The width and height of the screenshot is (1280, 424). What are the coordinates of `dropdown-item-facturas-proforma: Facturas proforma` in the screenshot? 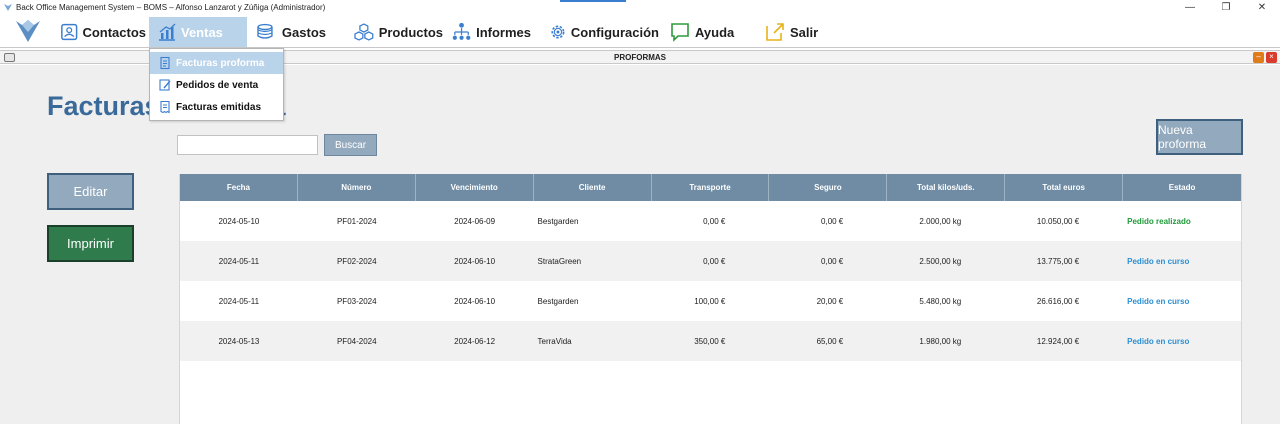 It's located at (216, 63).